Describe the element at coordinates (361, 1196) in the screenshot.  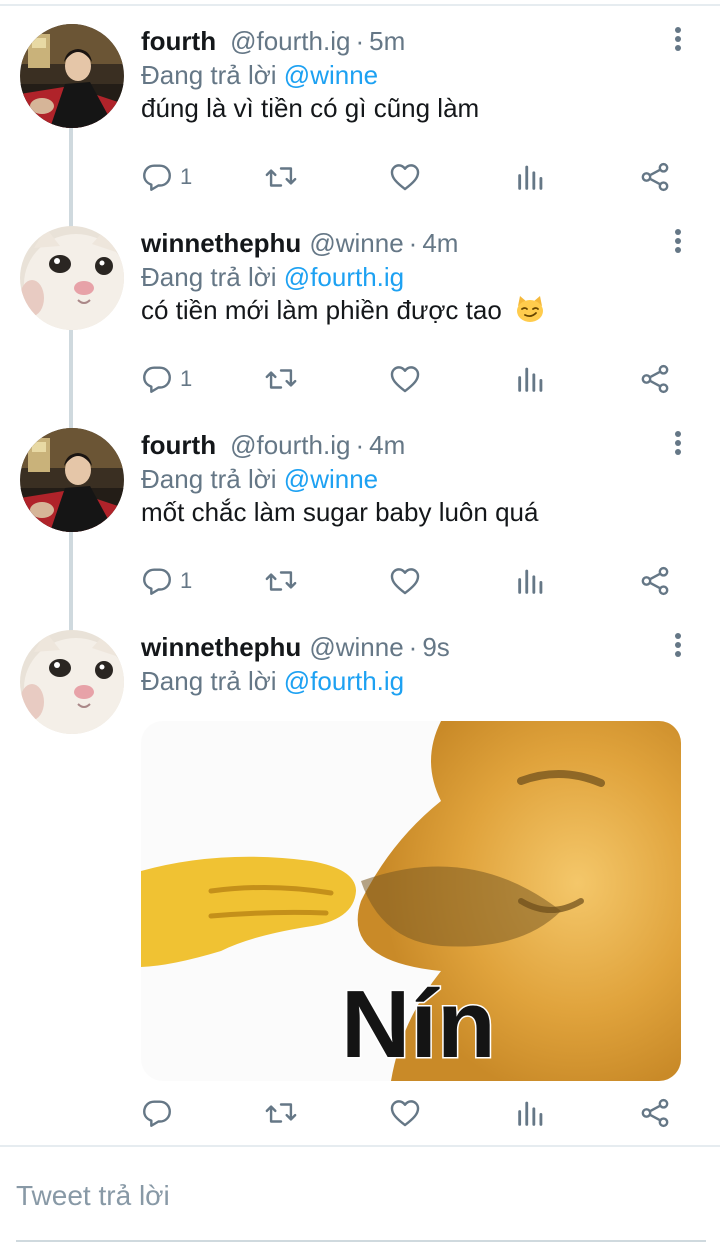
I see `reply-input: Tweet trả lời` at that location.